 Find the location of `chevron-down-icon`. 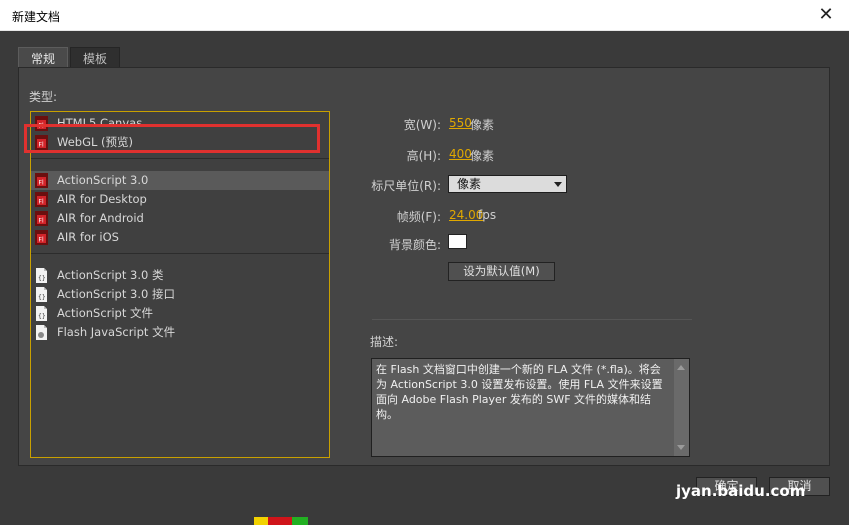

chevron-down-icon is located at coordinates (558, 184).